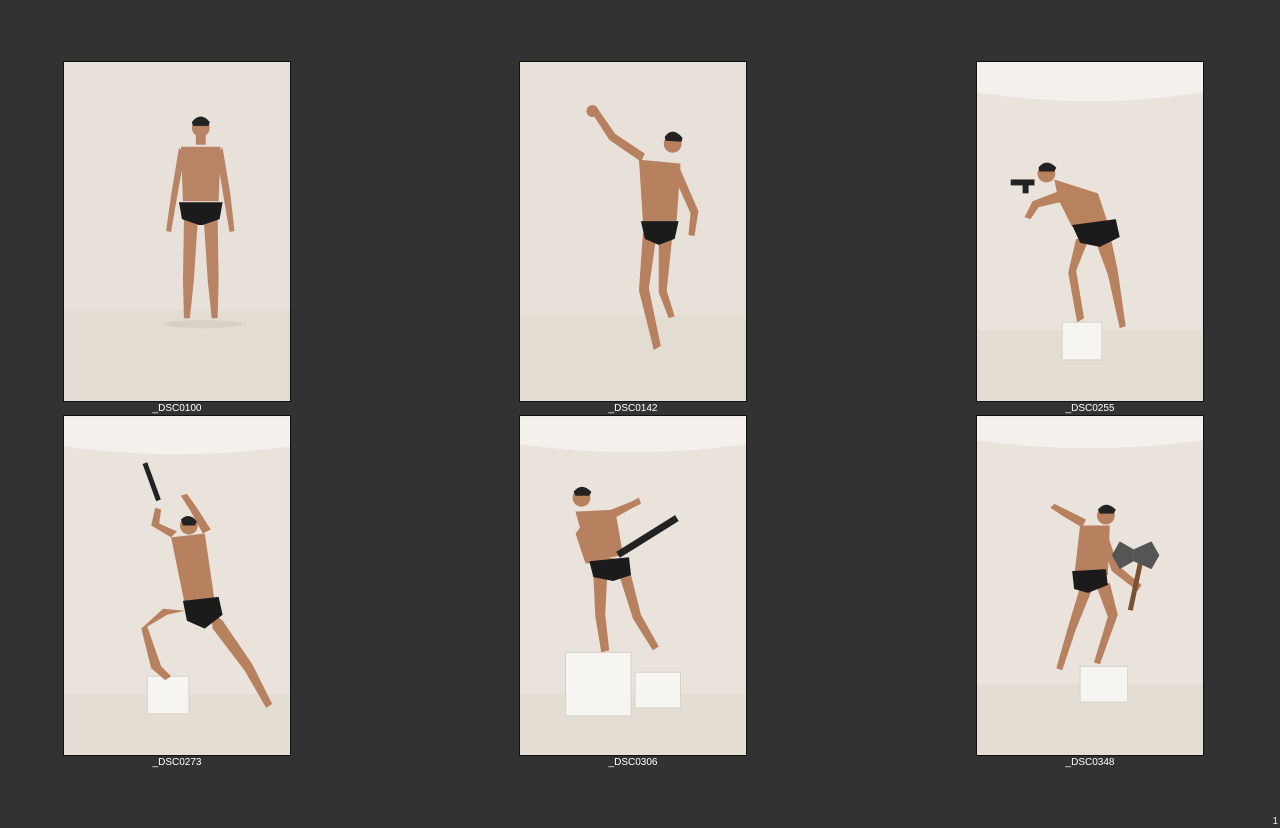  Describe the element at coordinates (1090, 762) in the screenshot. I see `photo-caption: _DSC0348` at that location.